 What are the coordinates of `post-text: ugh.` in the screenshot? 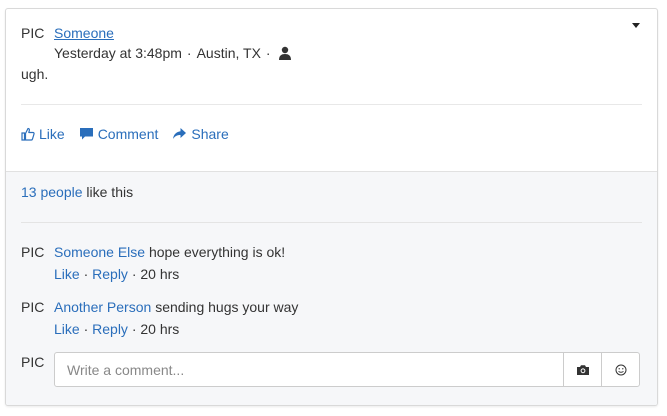 It's located at (35, 74).